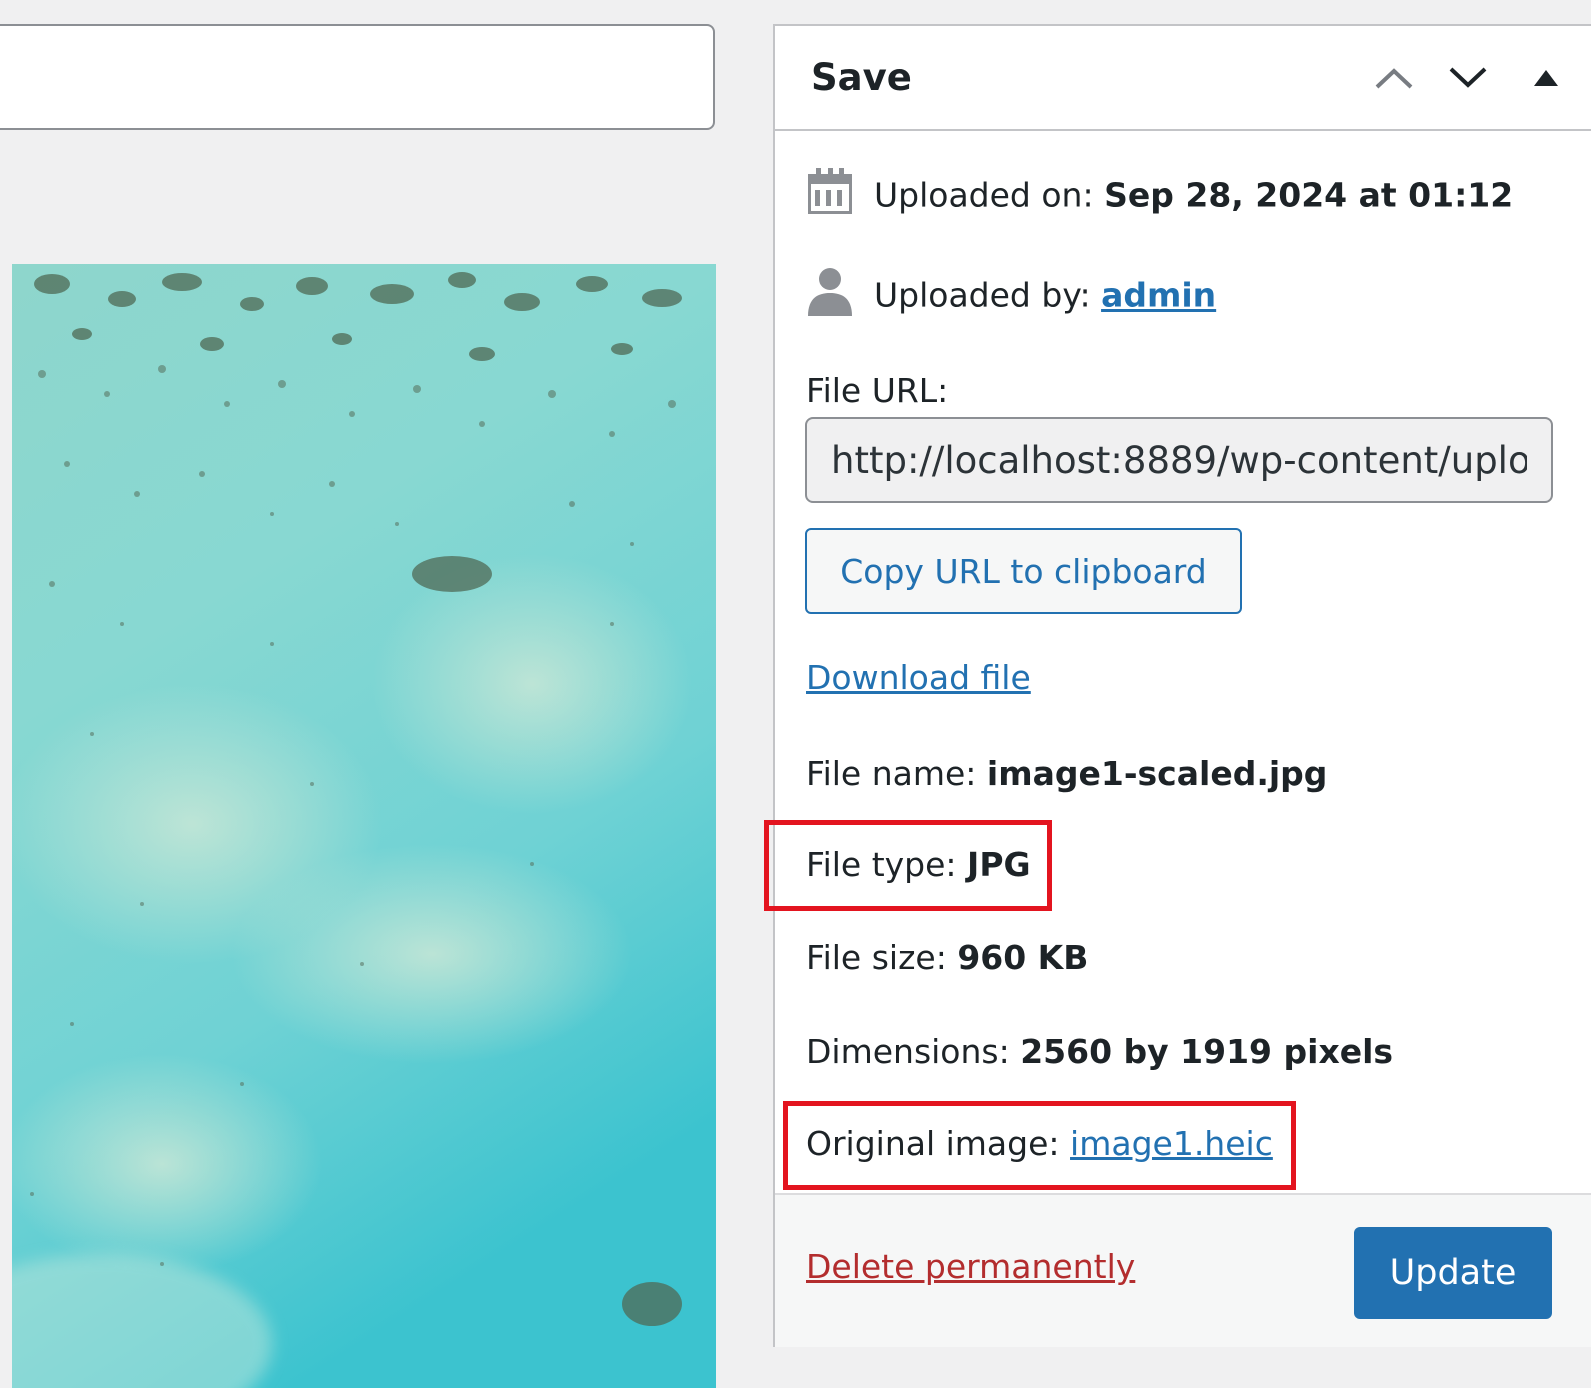 Image resolution: width=1591 pixels, height=1388 pixels. What do you see at coordinates (1179, 460) in the screenshot?
I see `file-url-field` at bounding box center [1179, 460].